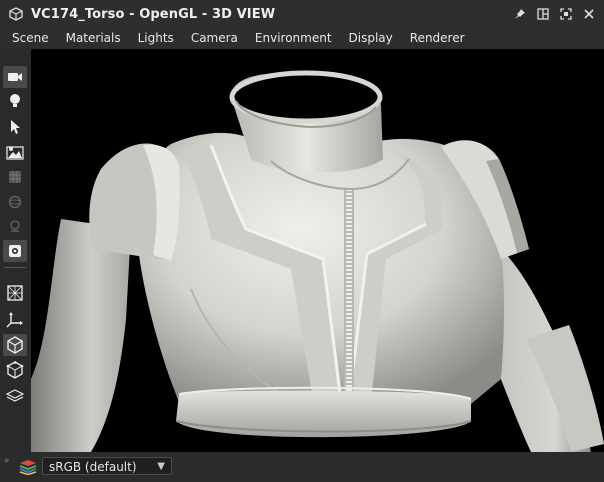 The height and width of the screenshot is (482, 604). What do you see at coordinates (214, 38) in the screenshot?
I see `menu-camera: Camera` at bounding box center [214, 38].